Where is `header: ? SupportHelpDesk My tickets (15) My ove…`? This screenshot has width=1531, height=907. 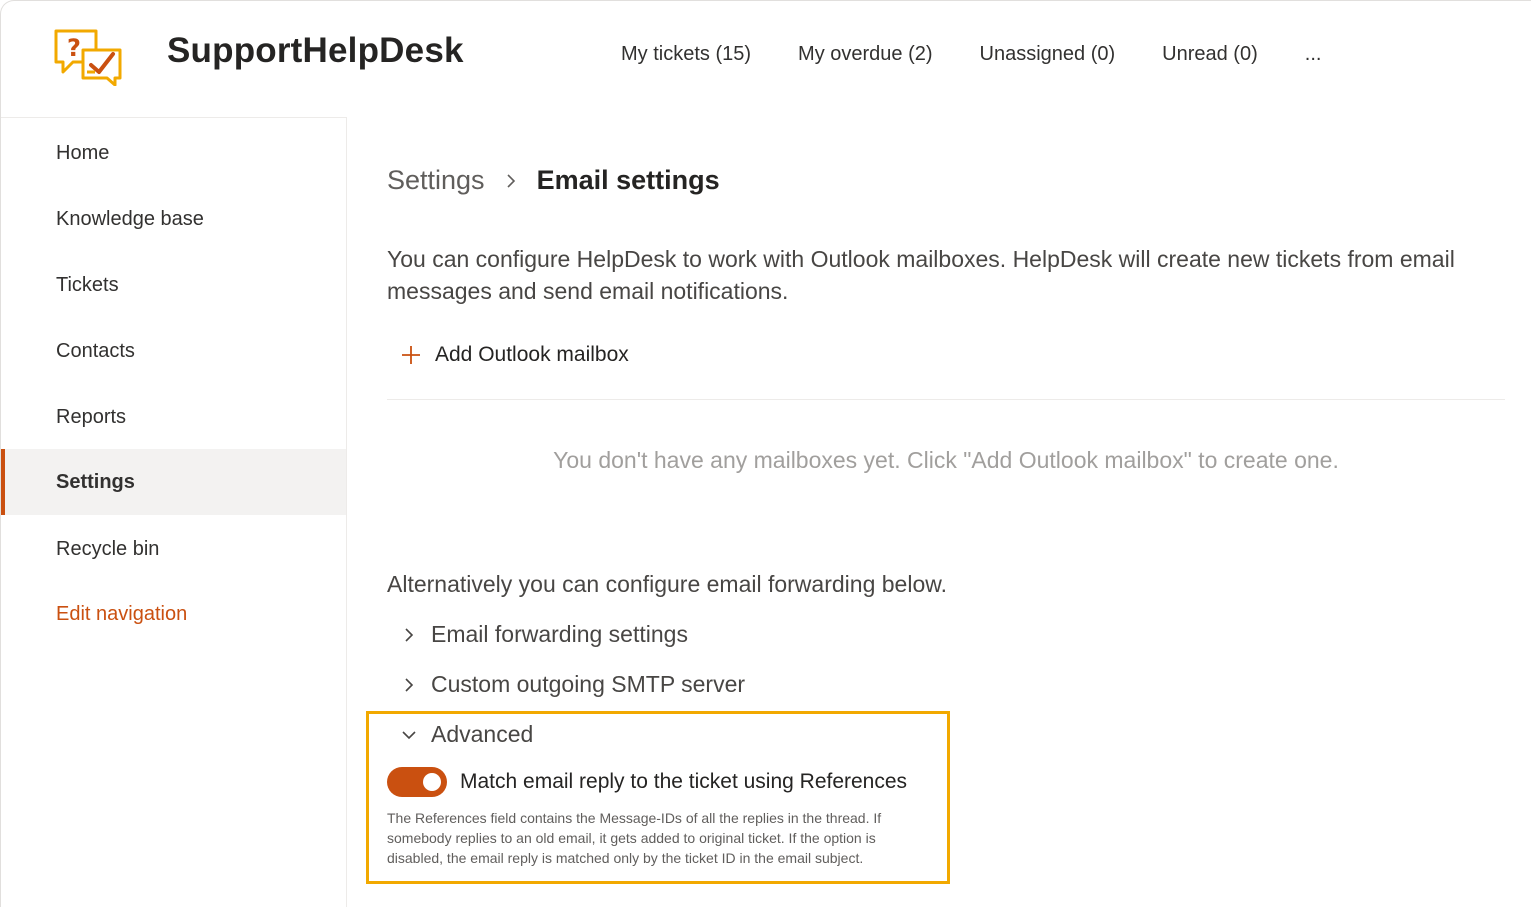
header: ? SupportHelpDesk My tickets (15) My ove… is located at coordinates (766, 57).